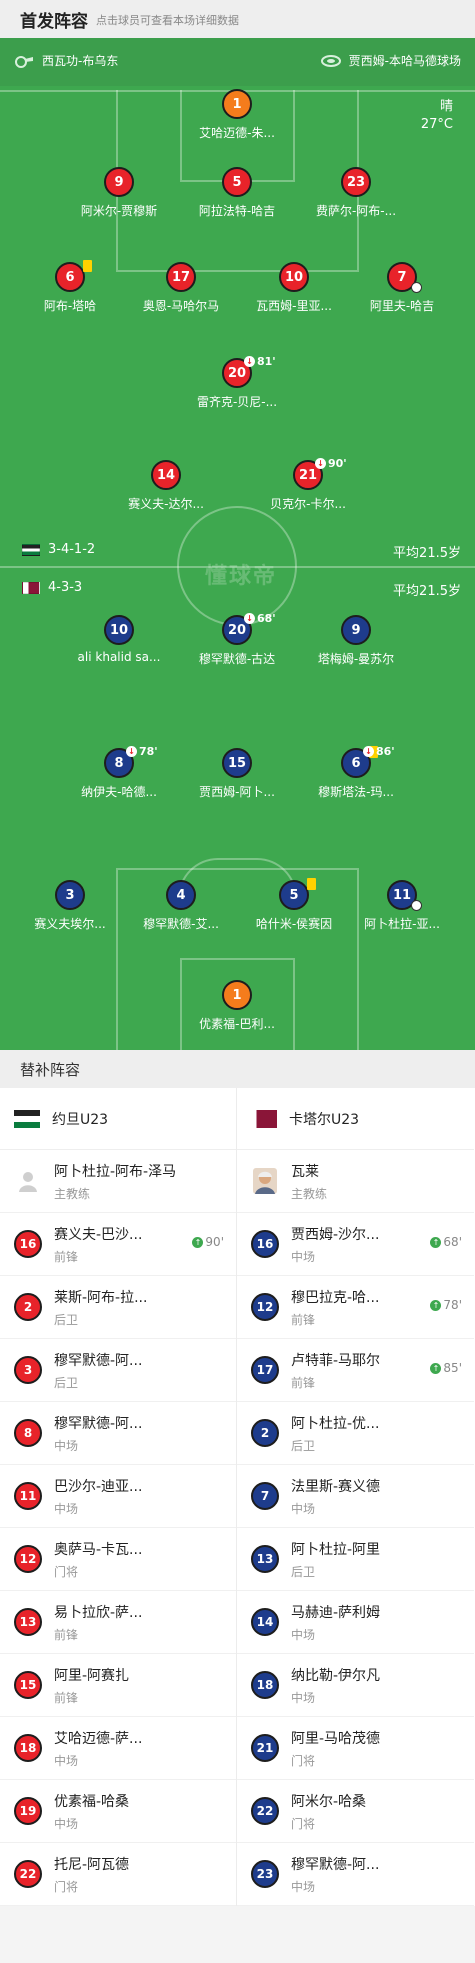  What do you see at coordinates (118, 1307) in the screenshot?
I see `sub-player-row: 2 莱斯-阿布-拉... 后卫` at bounding box center [118, 1307].